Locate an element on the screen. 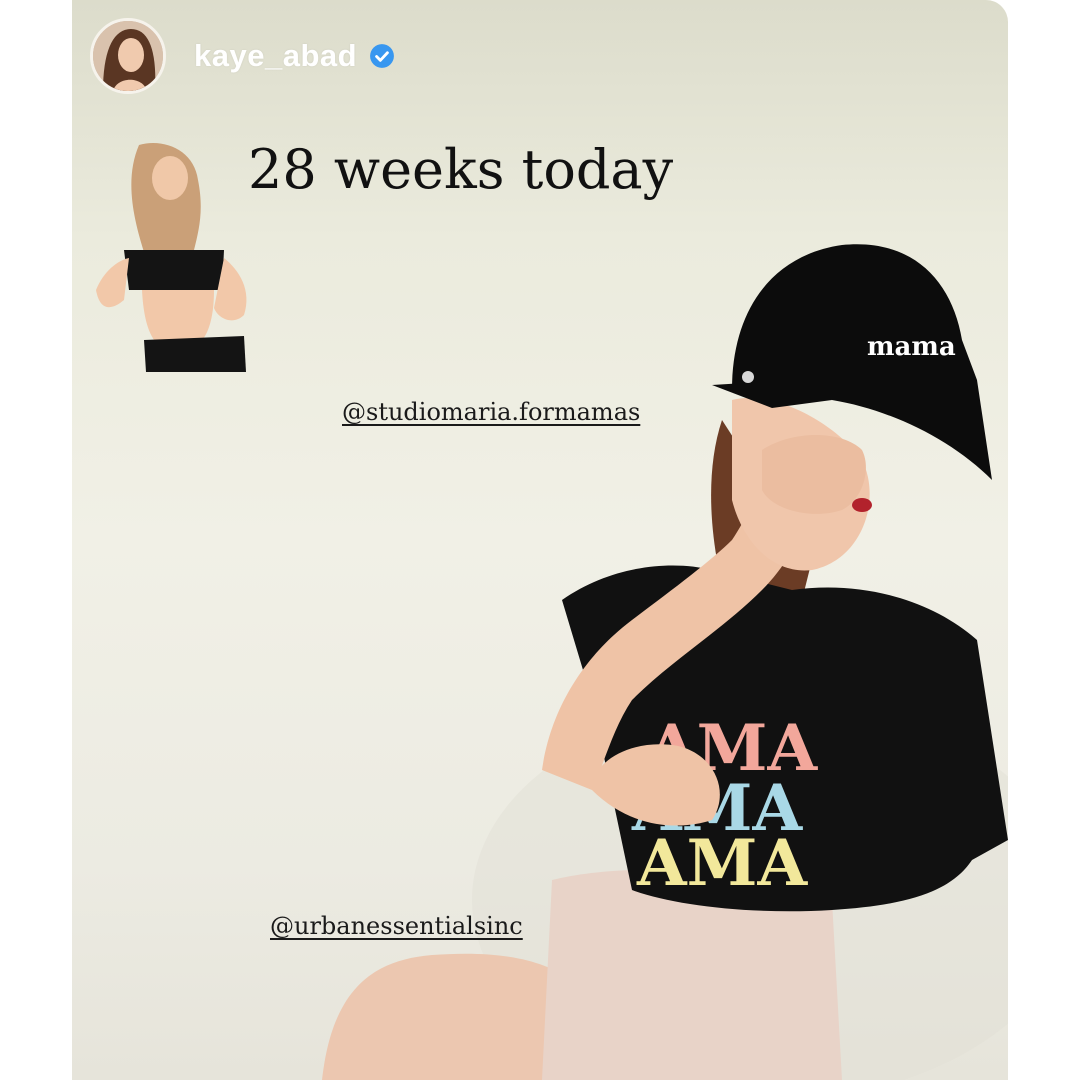 The width and height of the screenshot is (1080, 1080). story-caption: 28 weeks today is located at coordinates (461, 169).